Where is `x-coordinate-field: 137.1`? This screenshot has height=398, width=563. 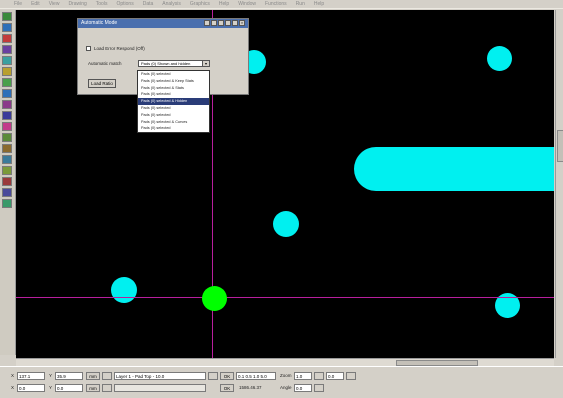
x-coordinate-field: 137.1 is located at coordinates (31, 376).